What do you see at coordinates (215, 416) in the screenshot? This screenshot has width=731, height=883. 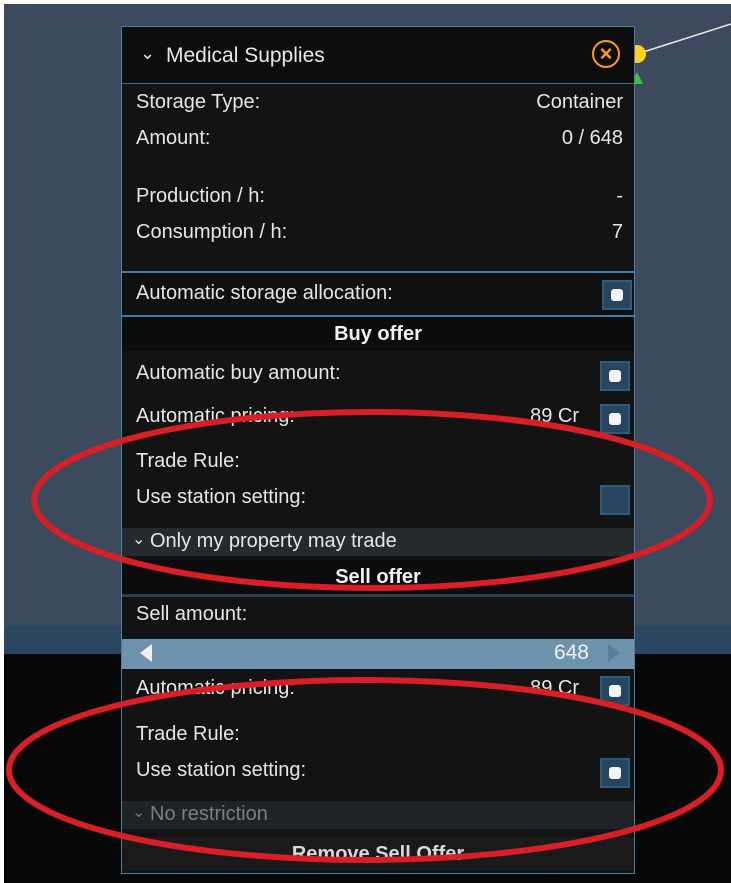 I see `buy-auto-pricing-label: Automatic pricing:` at bounding box center [215, 416].